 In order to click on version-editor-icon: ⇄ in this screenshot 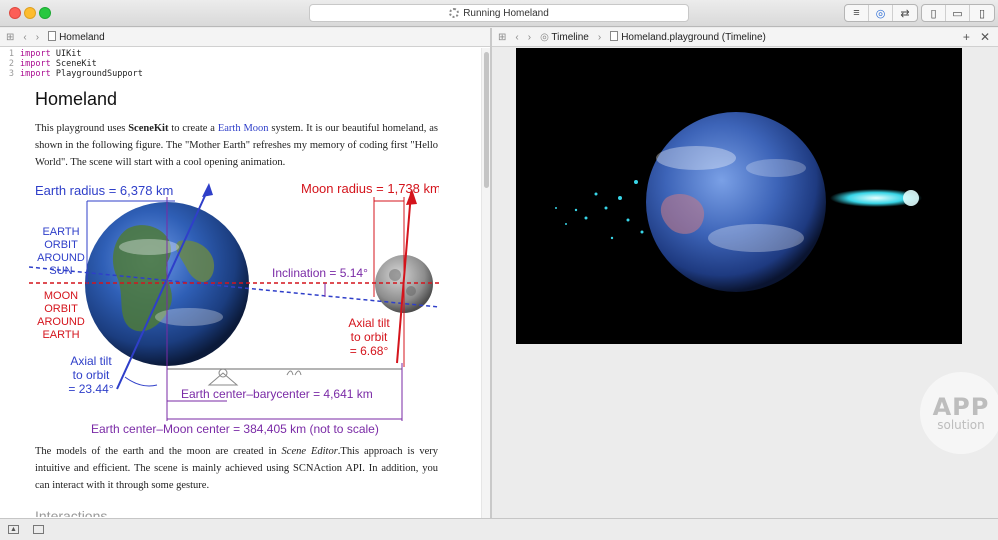, I will do `click(905, 13)`.